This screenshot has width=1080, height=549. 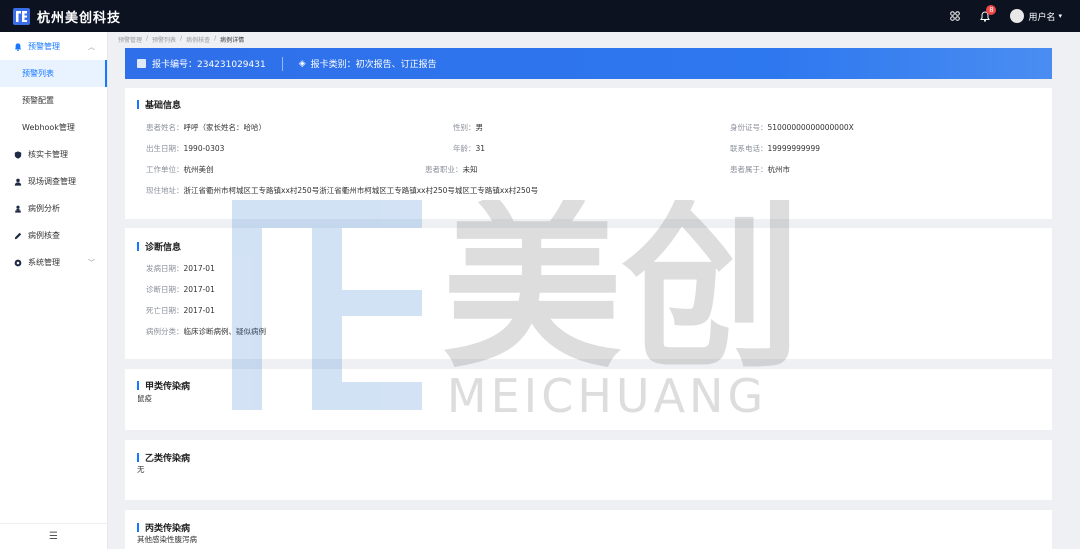 What do you see at coordinates (991, 9) in the screenshot?
I see `notification-badge: 8` at bounding box center [991, 9].